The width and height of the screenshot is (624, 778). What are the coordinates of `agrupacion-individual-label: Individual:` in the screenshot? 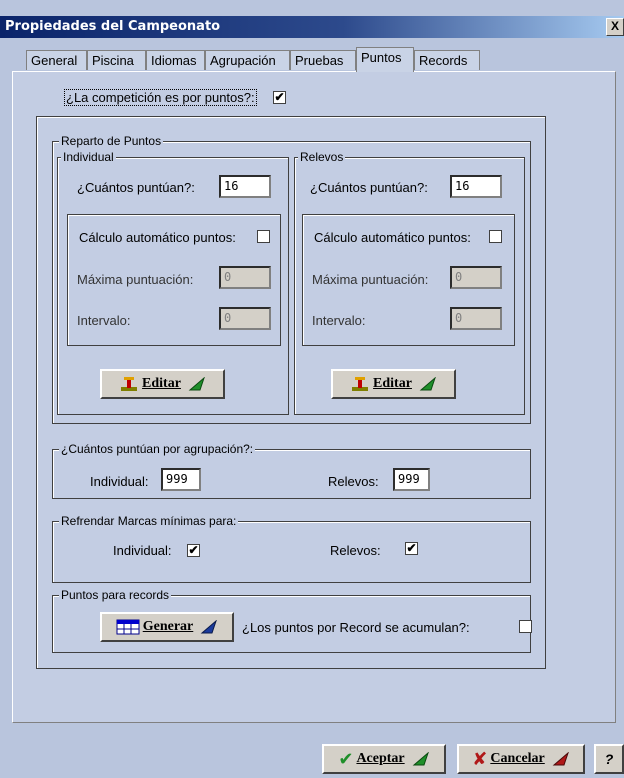 It's located at (119, 481).